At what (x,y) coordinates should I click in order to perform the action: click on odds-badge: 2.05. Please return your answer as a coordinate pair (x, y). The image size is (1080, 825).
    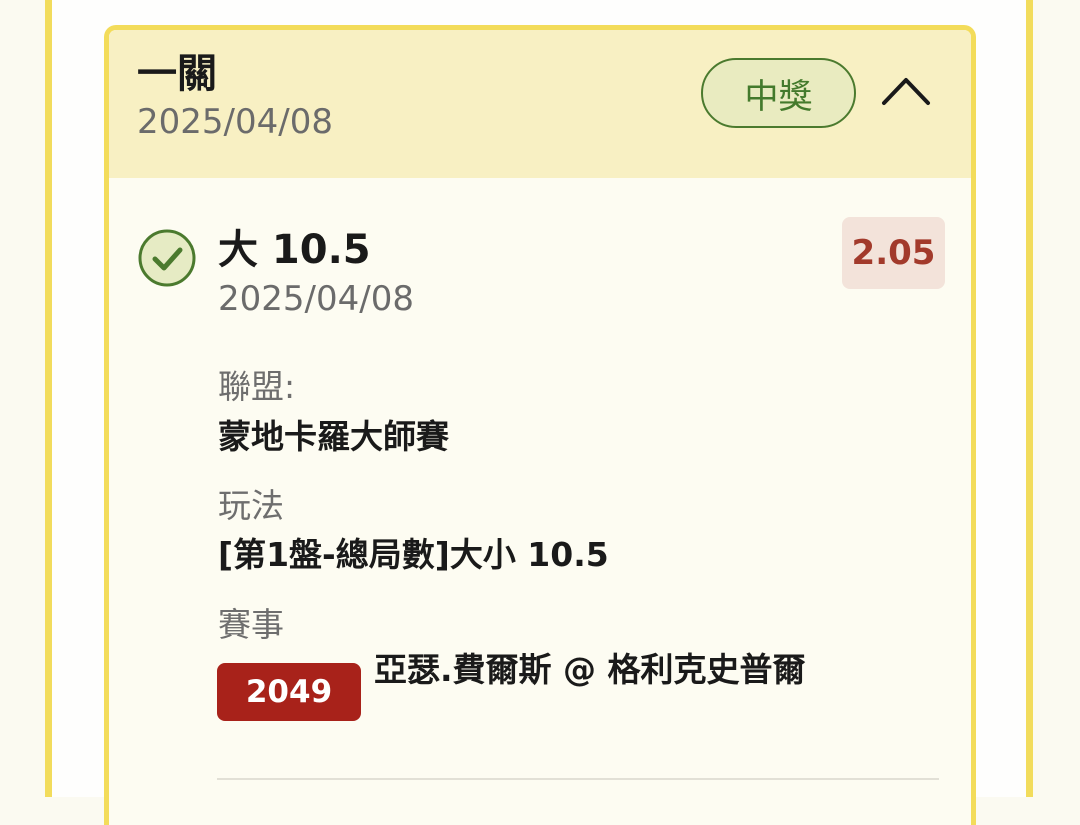
    Looking at the image, I should click on (893, 253).